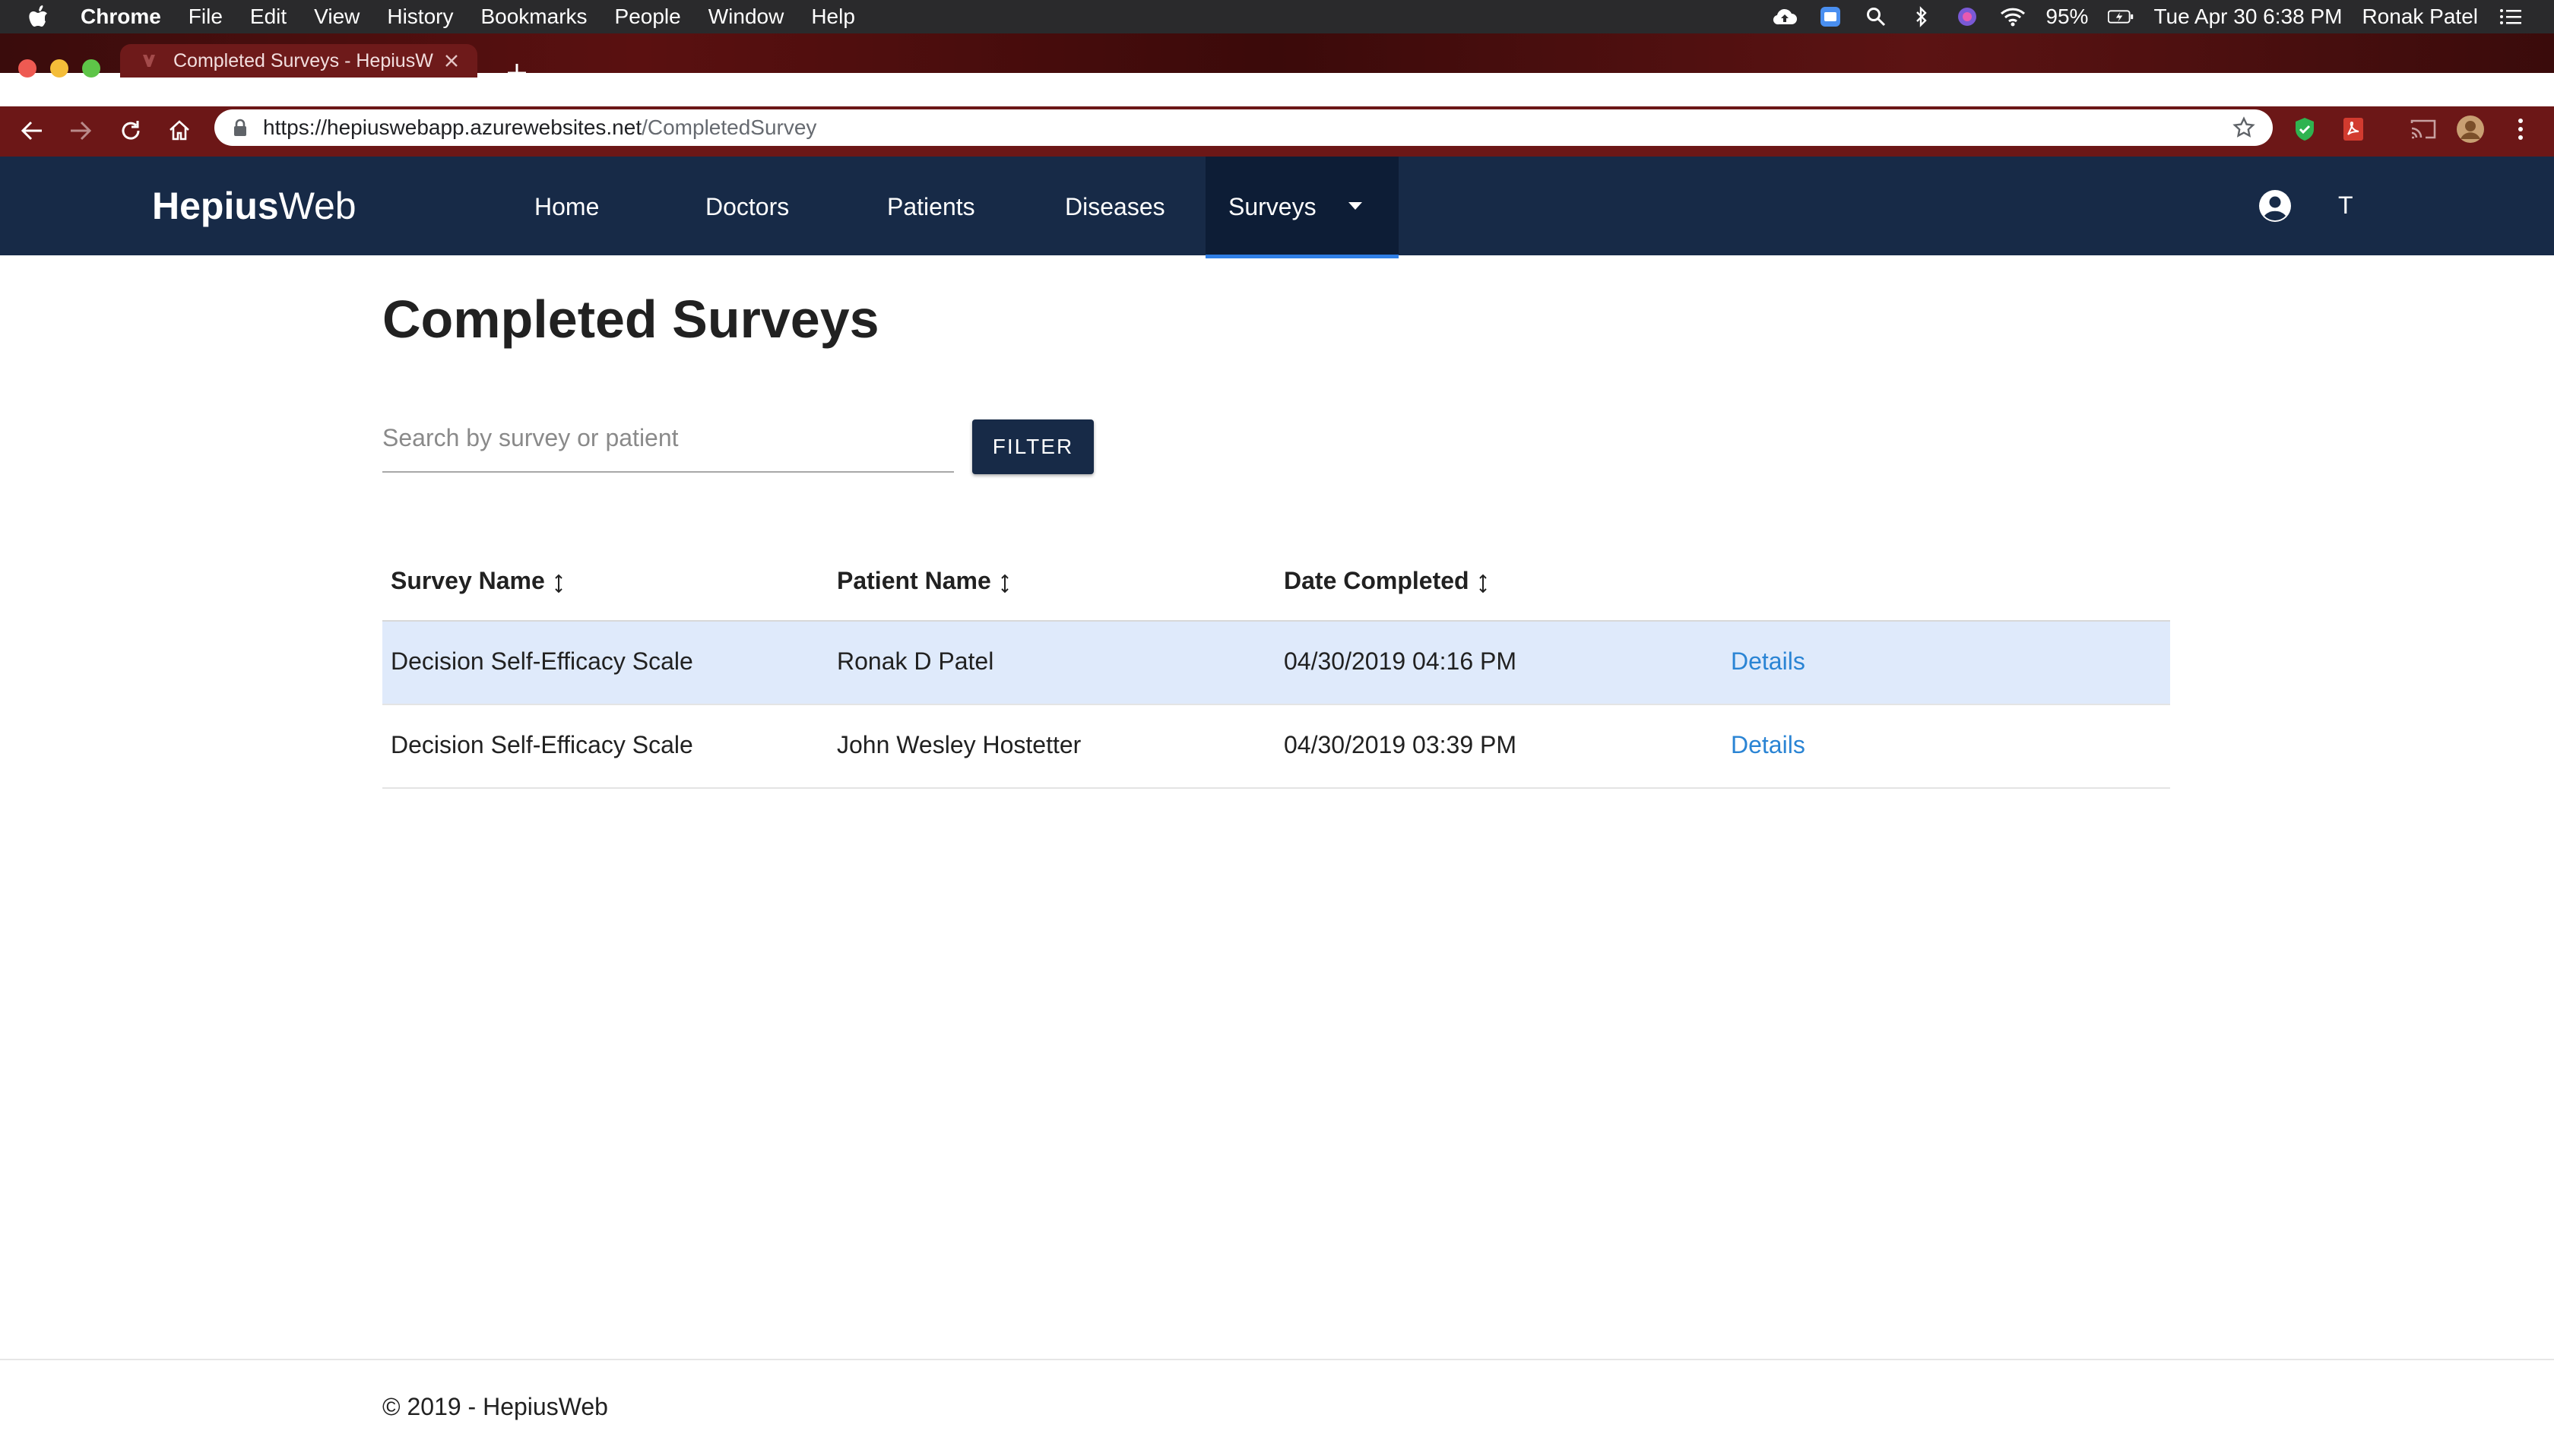  I want to click on new-tab-plus-icon, so click(517, 73).